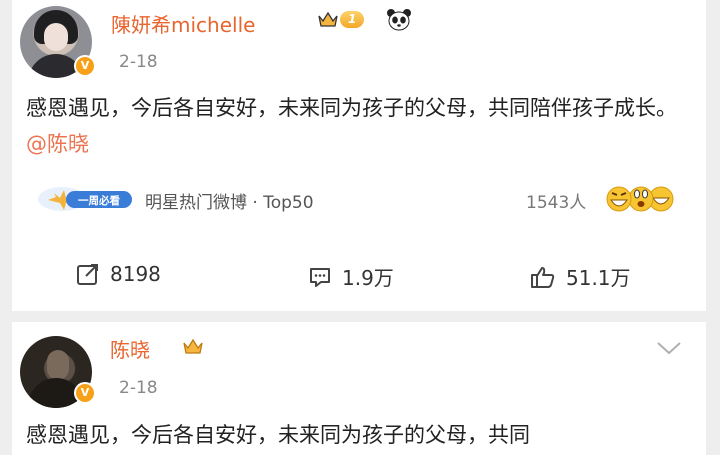  What do you see at coordinates (99, 200) in the screenshot?
I see `topic-badge-text: 一周必看` at bounding box center [99, 200].